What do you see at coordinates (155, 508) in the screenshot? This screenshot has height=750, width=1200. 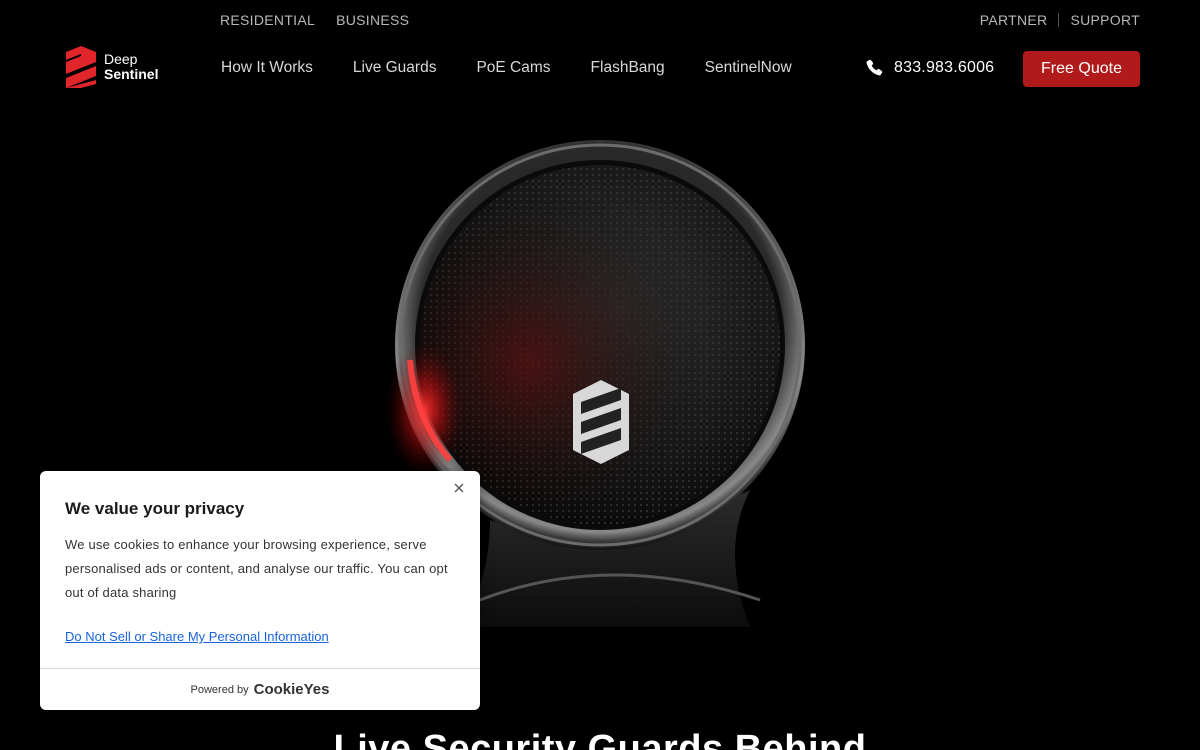 I see `cookie-title: We value your privacy` at bounding box center [155, 508].